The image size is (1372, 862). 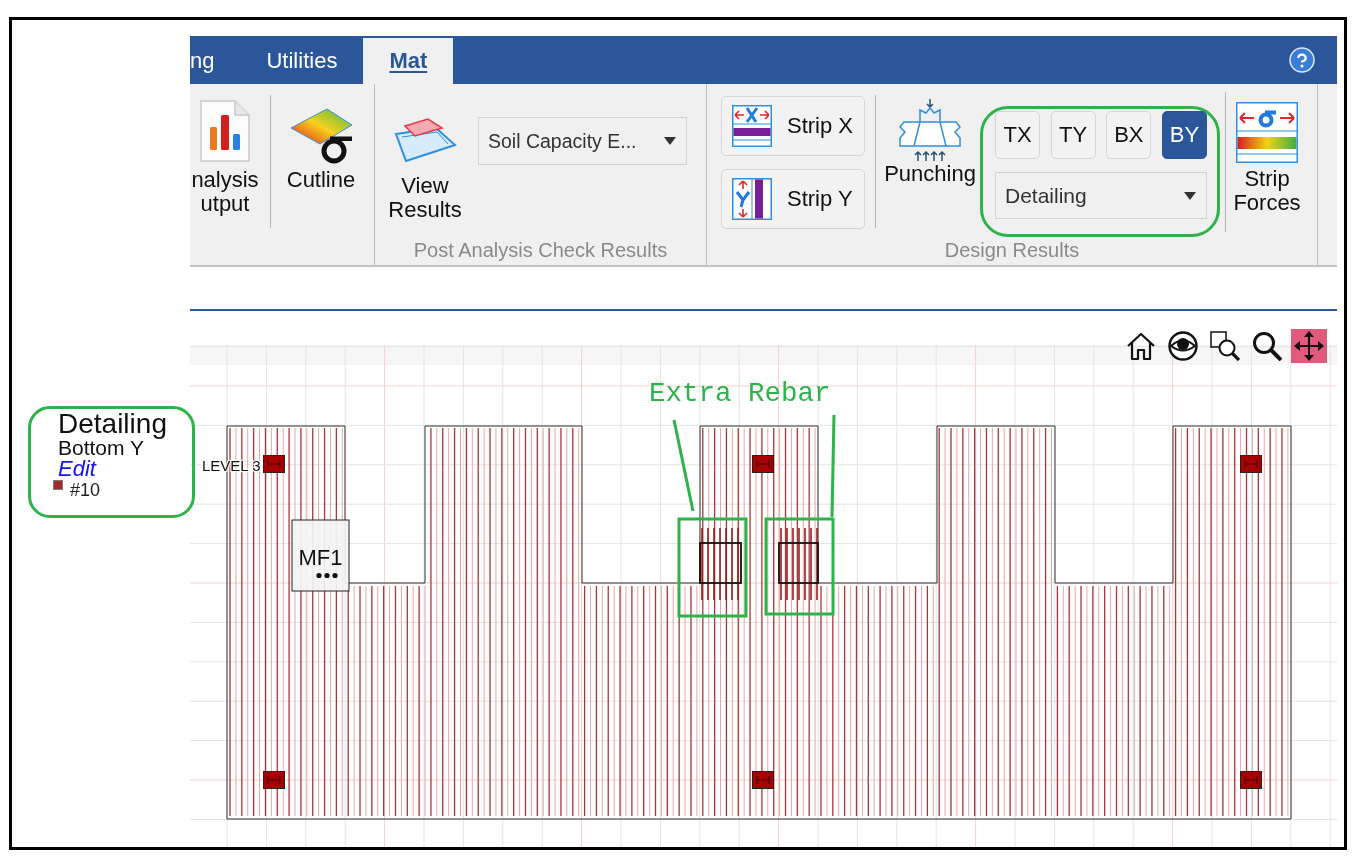 What do you see at coordinates (77, 469) in the screenshot?
I see `edit-link: Edit` at bounding box center [77, 469].